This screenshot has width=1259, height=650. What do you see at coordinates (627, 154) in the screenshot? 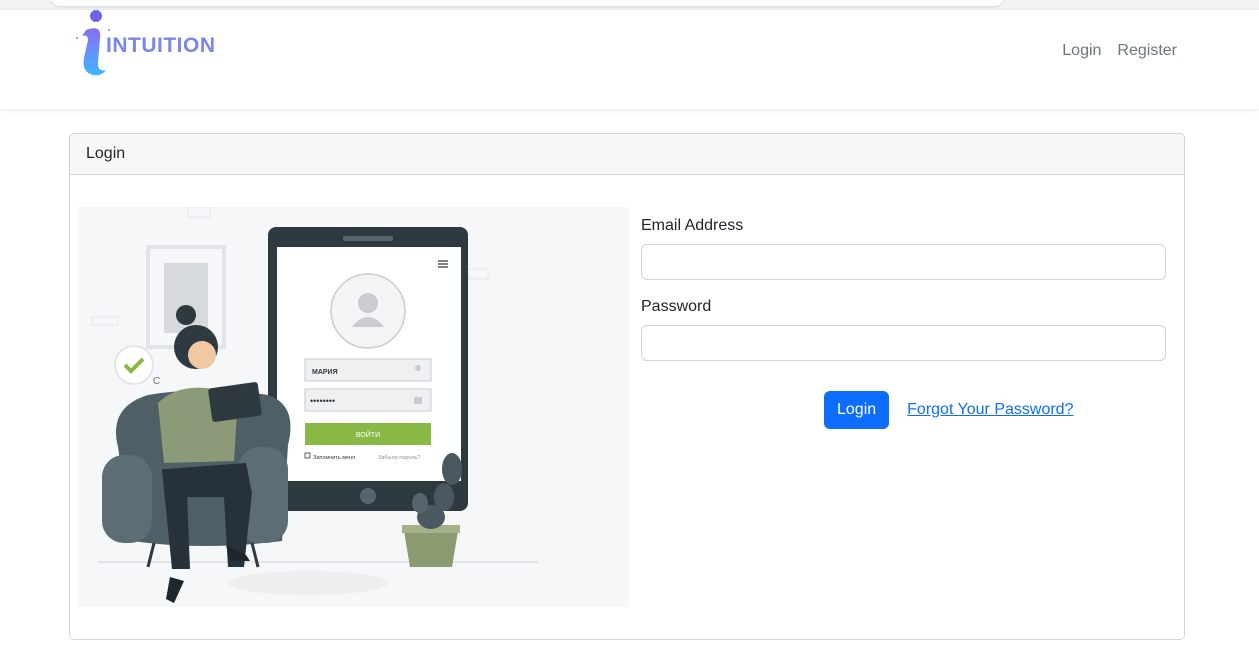
I see `card-header: Login` at bounding box center [627, 154].